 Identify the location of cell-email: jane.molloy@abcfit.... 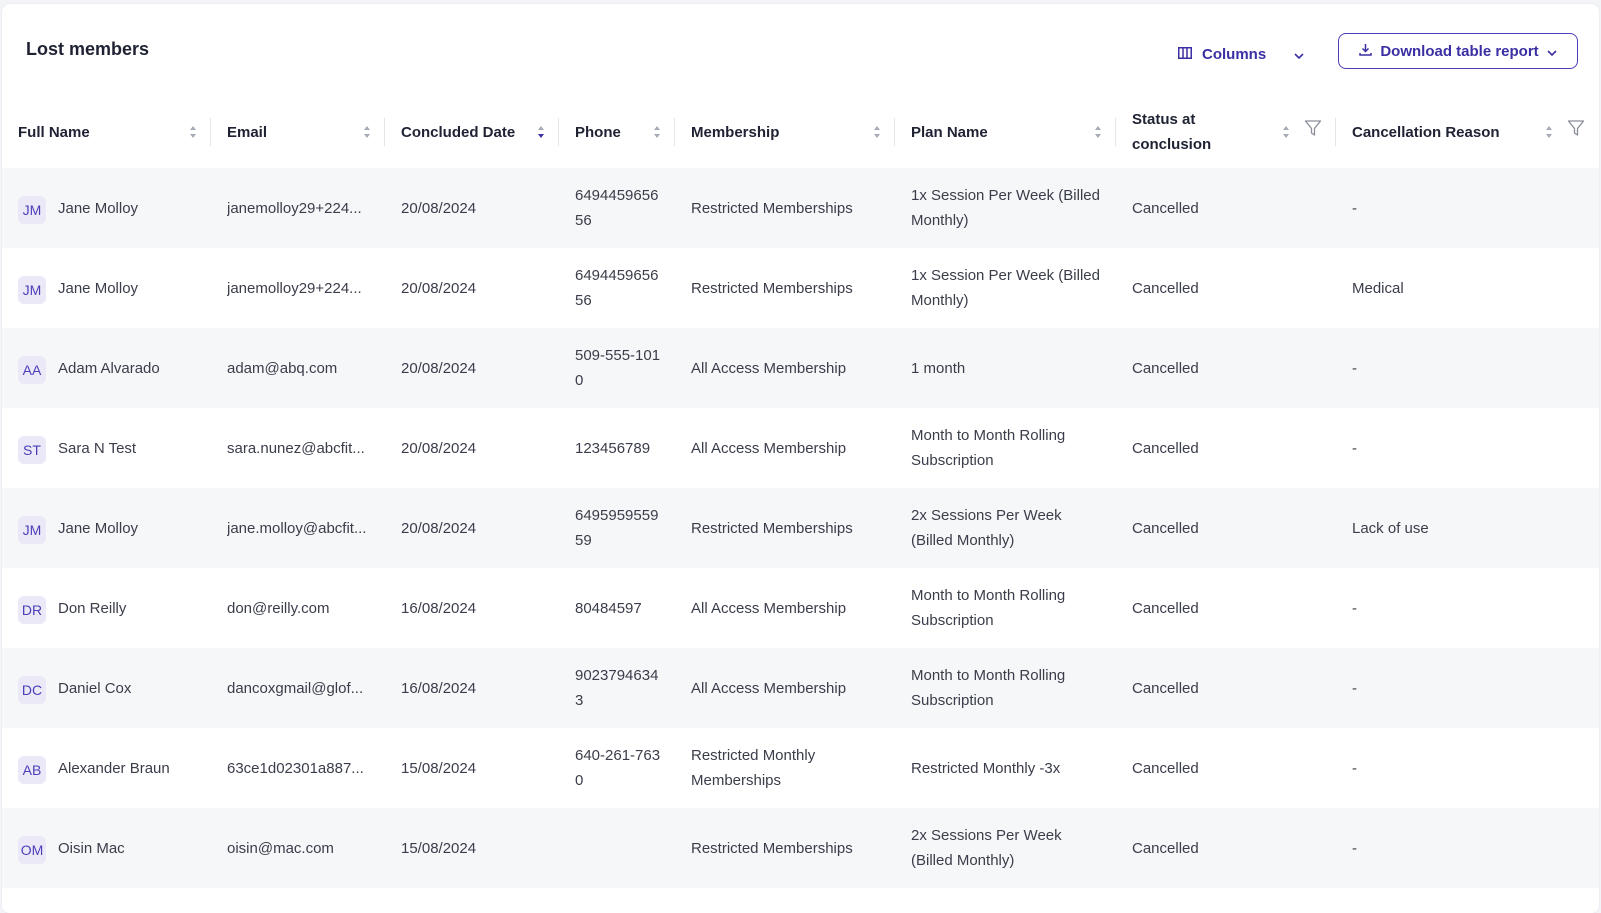
(298, 528).